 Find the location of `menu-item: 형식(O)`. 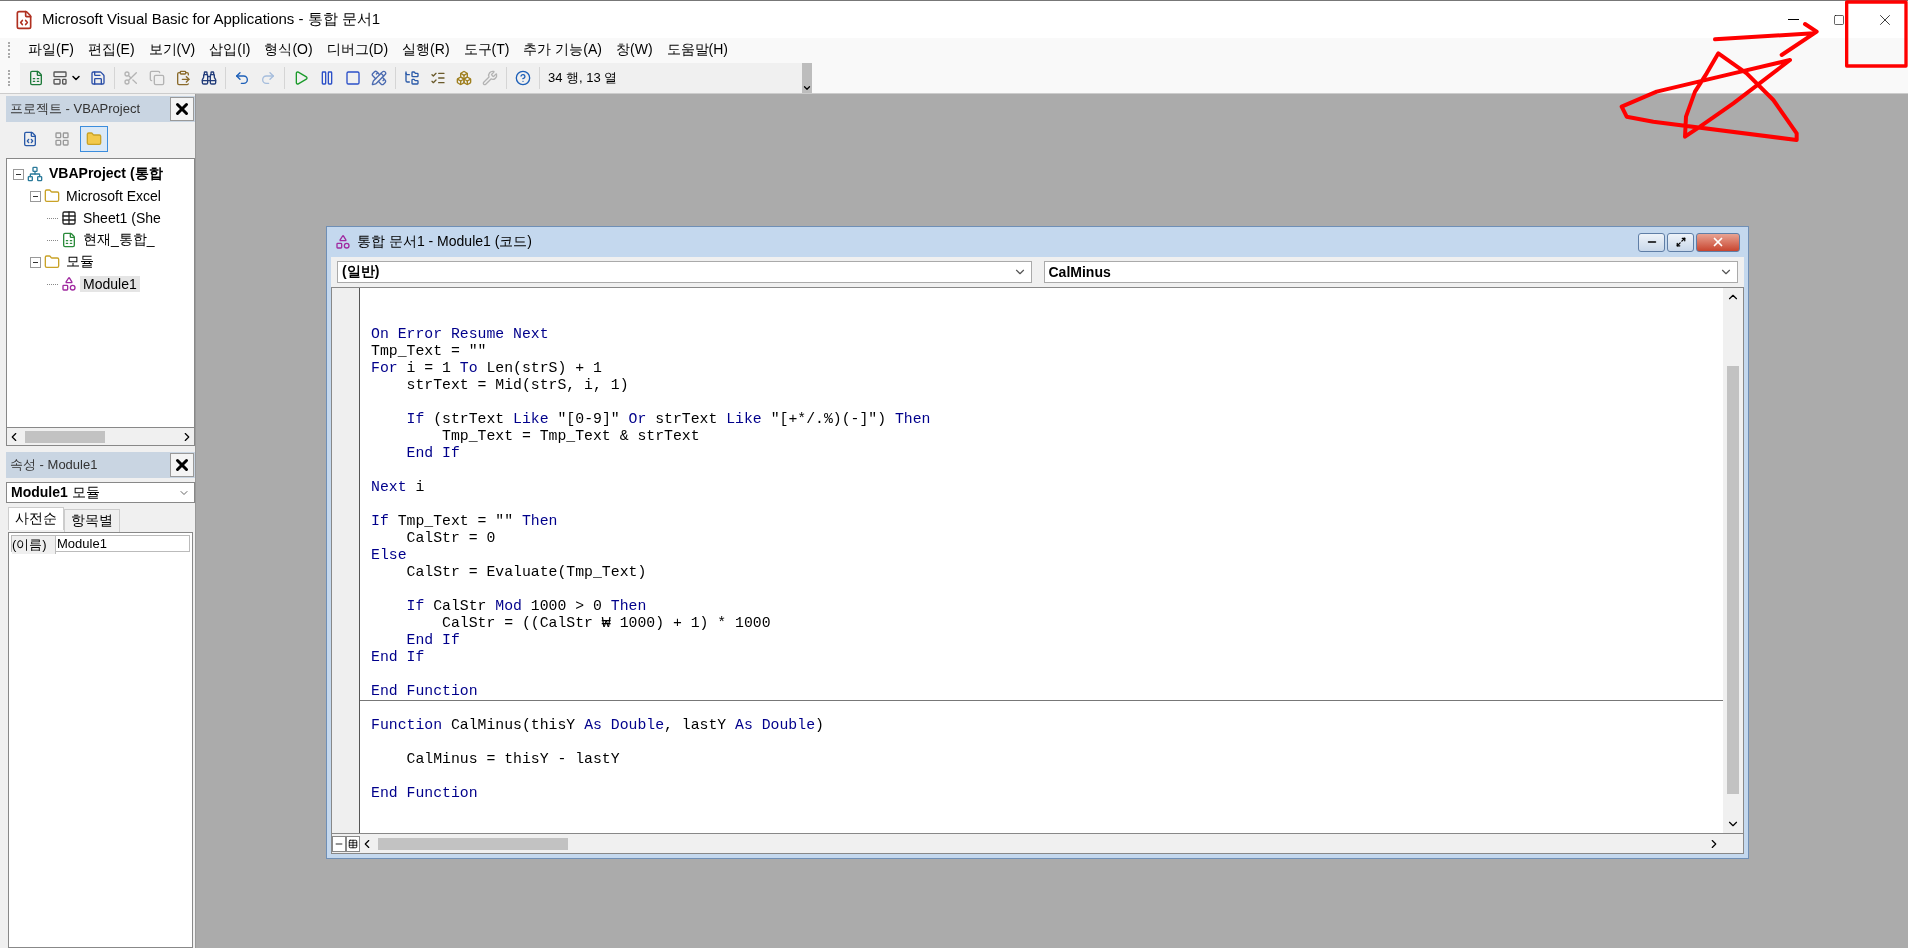

menu-item: 형식(O) is located at coordinates (288, 50).